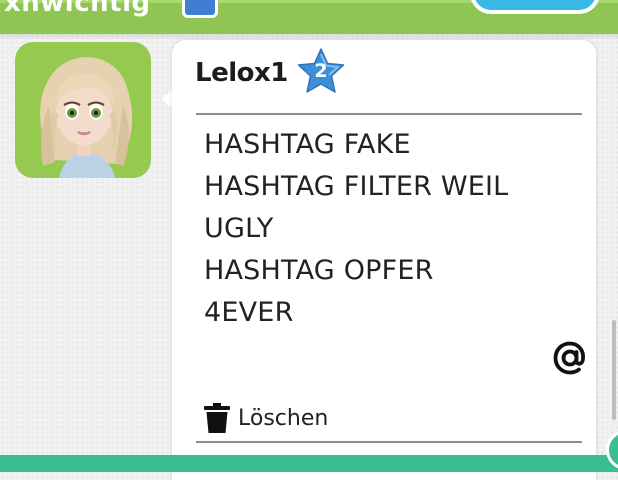  I want to click on top-header-bar: xnwichtig, so click(309, 17).